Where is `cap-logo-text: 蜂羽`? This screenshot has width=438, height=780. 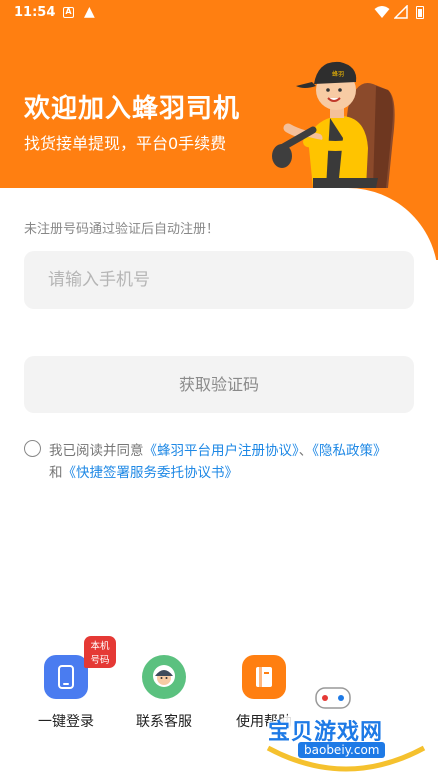 cap-logo-text: 蜂羽 is located at coordinates (338, 74).